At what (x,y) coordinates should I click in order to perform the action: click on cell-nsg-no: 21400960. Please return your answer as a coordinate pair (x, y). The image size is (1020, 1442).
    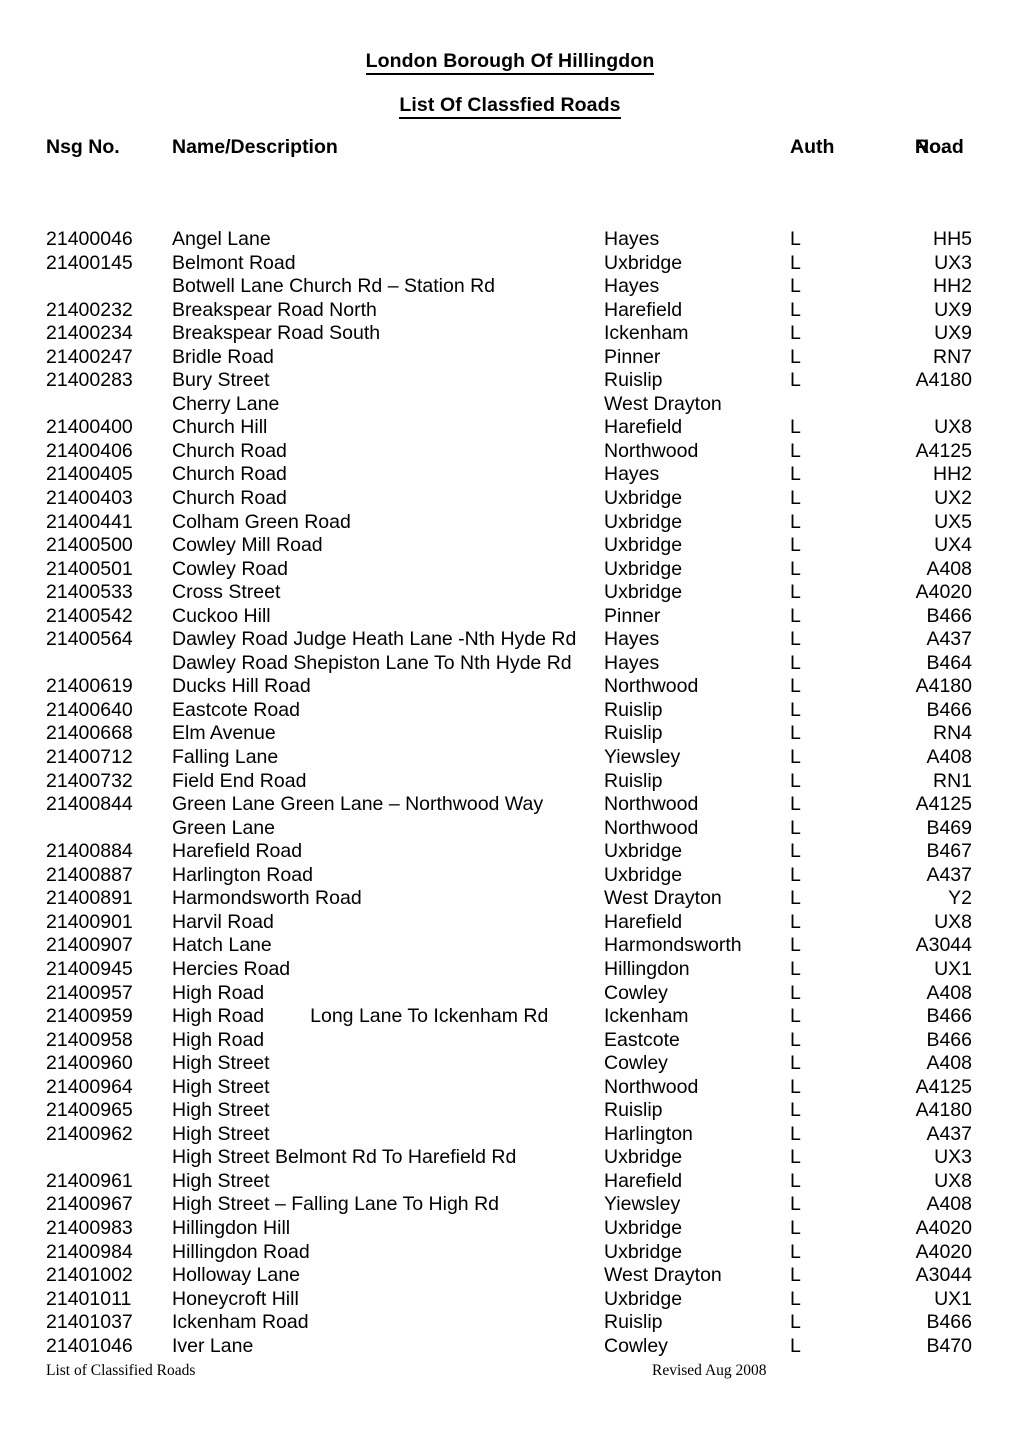
    Looking at the image, I should click on (89, 1063).